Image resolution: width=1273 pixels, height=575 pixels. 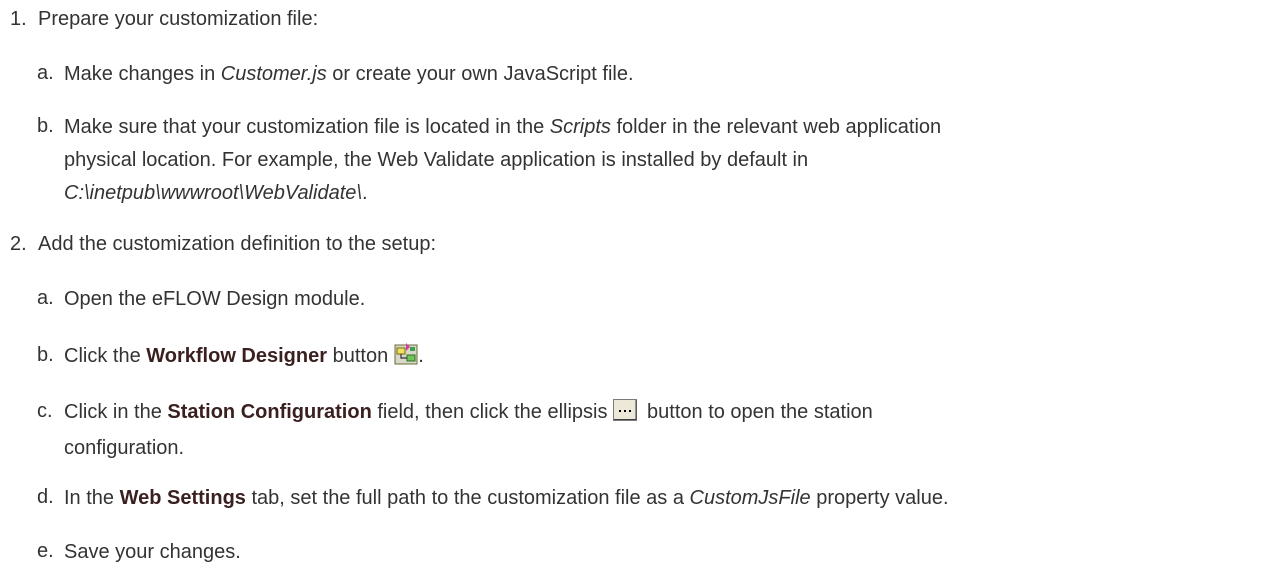 I want to click on filename: Customer.js, so click(x=273, y=74).